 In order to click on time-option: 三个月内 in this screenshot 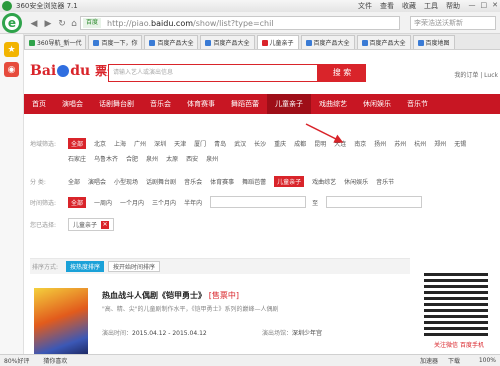, I will do `click(164, 202)`.